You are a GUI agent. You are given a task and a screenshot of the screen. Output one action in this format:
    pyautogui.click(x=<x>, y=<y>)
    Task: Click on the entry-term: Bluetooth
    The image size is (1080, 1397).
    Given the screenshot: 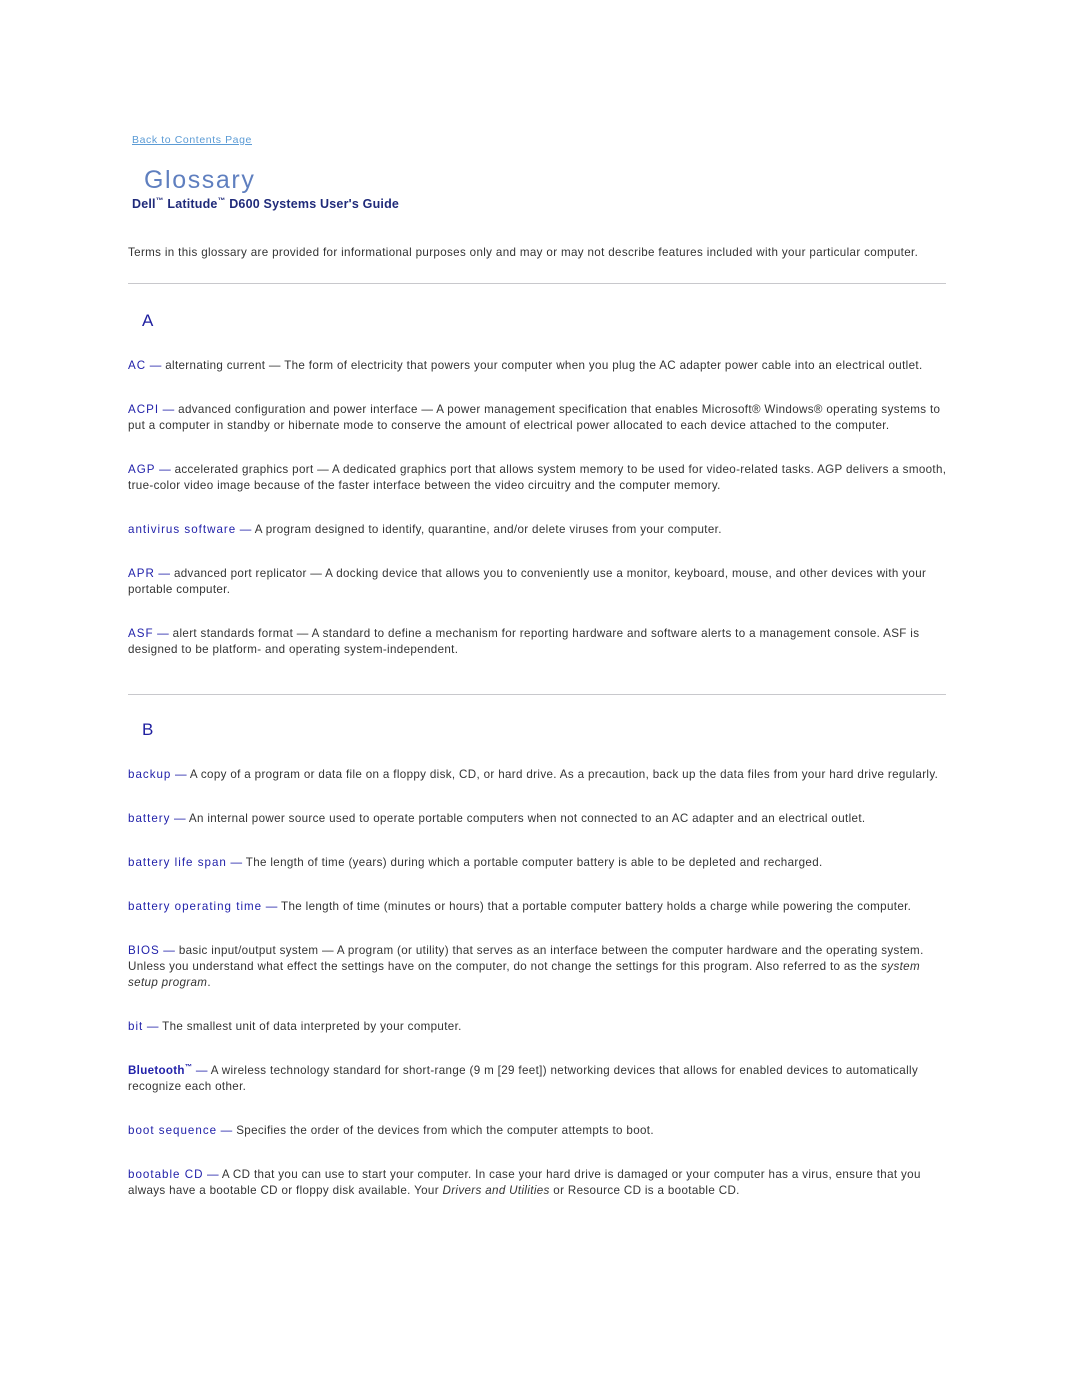 What is the action you would take?
    pyautogui.click(x=156, y=1070)
    